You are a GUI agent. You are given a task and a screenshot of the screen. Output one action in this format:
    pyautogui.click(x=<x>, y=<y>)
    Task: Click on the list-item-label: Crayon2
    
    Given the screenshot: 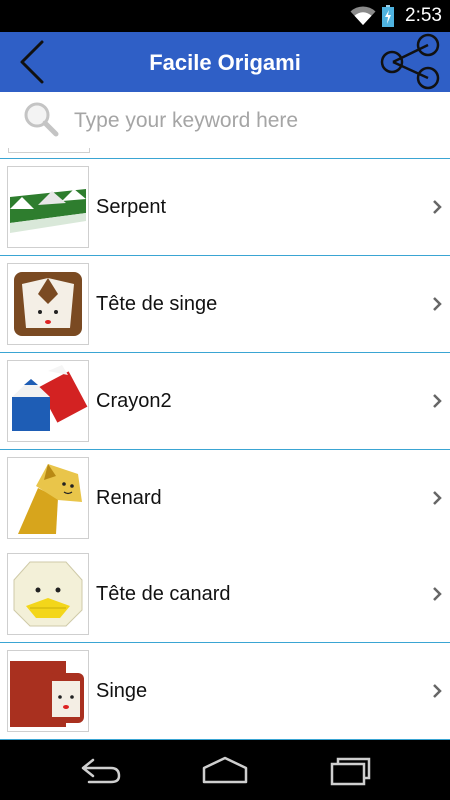 What is the action you would take?
    pyautogui.click(x=134, y=401)
    